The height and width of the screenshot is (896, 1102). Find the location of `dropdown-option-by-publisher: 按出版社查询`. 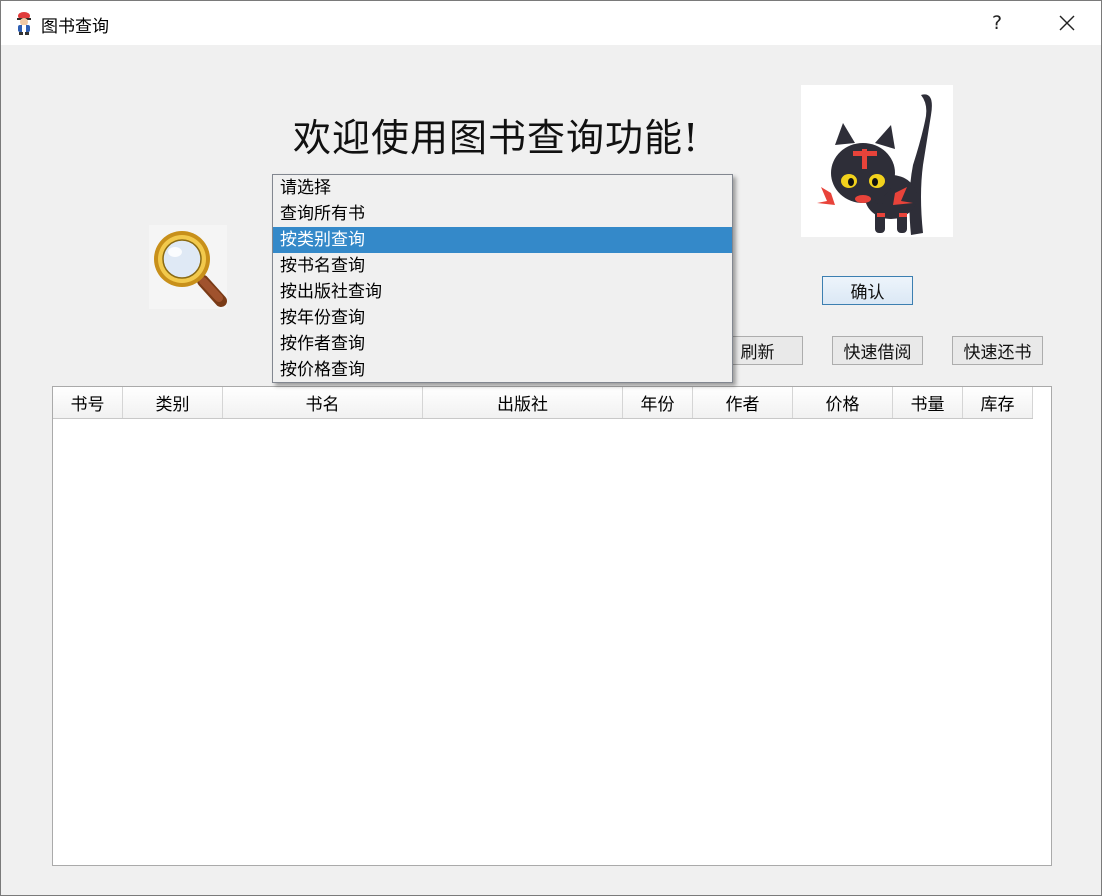

dropdown-option-by-publisher: 按出版社查询 is located at coordinates (502, 292).